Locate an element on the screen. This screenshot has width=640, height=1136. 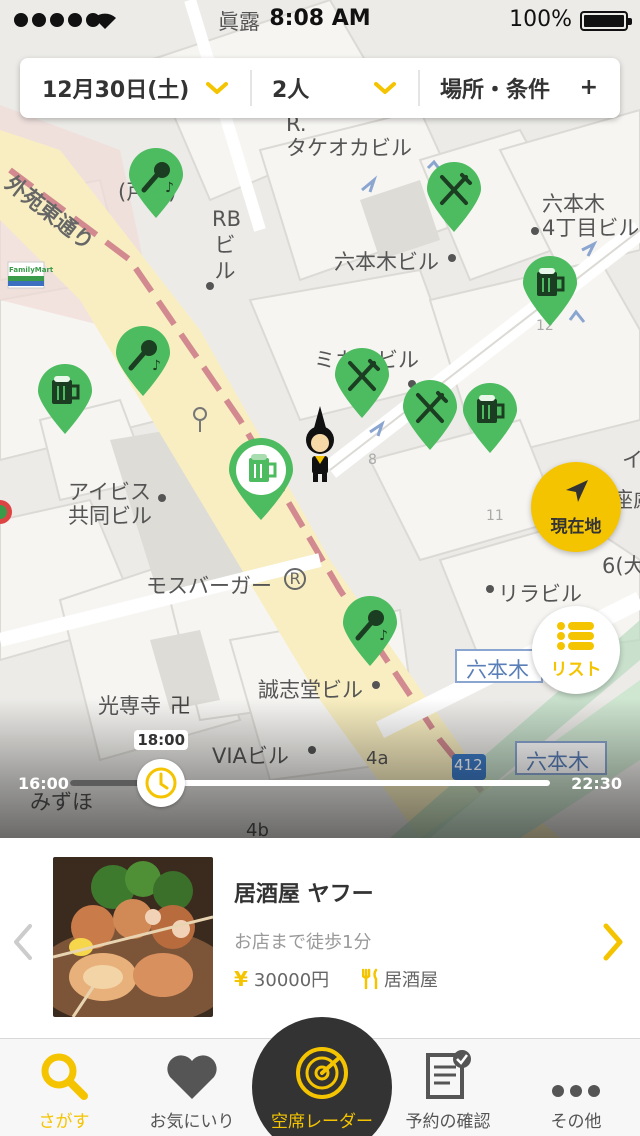
map-label-kosenji: 光専寺 is located at coordinates (129, 706).